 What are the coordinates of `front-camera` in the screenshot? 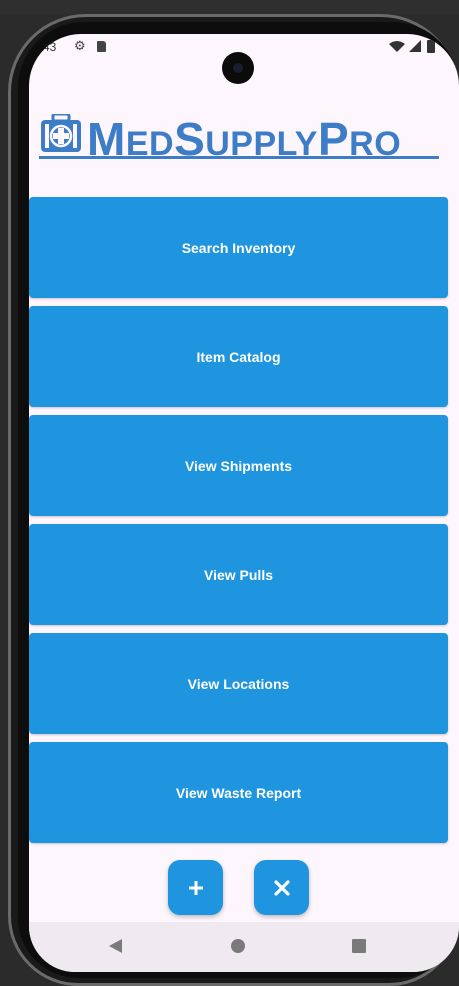 It's located at (238, 68).